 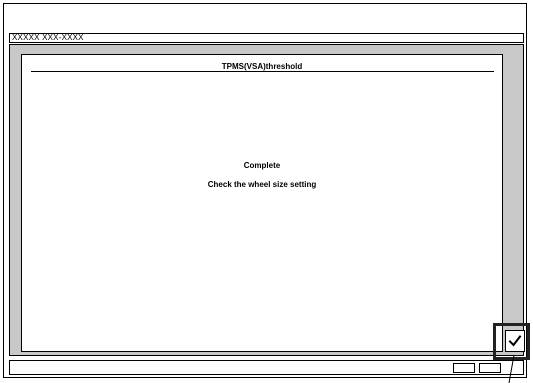 I want to click on status-message: Complete, so click(x=262, y=165).